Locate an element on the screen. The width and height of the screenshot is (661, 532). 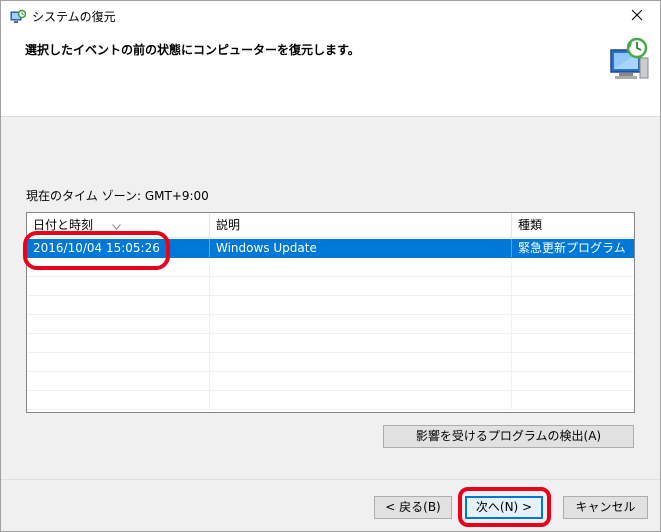
table-header: 日付と時刻 説明 種類 is located at coordinates (330, 225).